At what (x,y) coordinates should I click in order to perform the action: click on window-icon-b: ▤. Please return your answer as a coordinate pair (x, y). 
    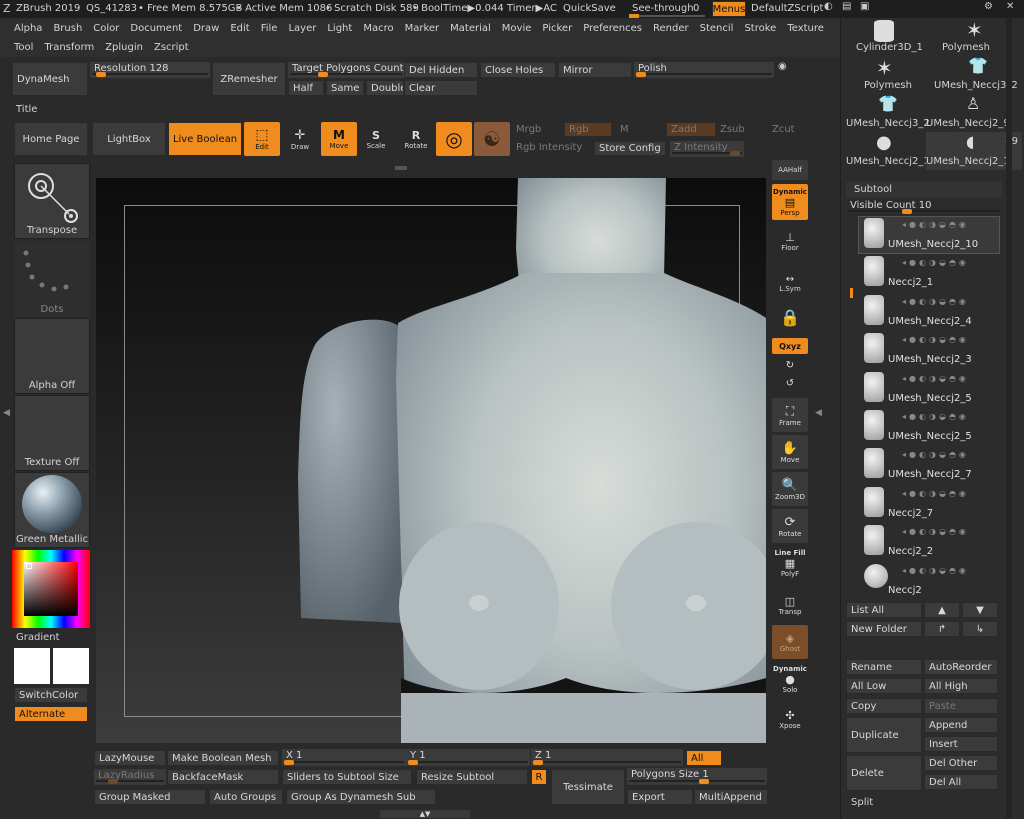
    Looking at the image, I should click on (846, 6).